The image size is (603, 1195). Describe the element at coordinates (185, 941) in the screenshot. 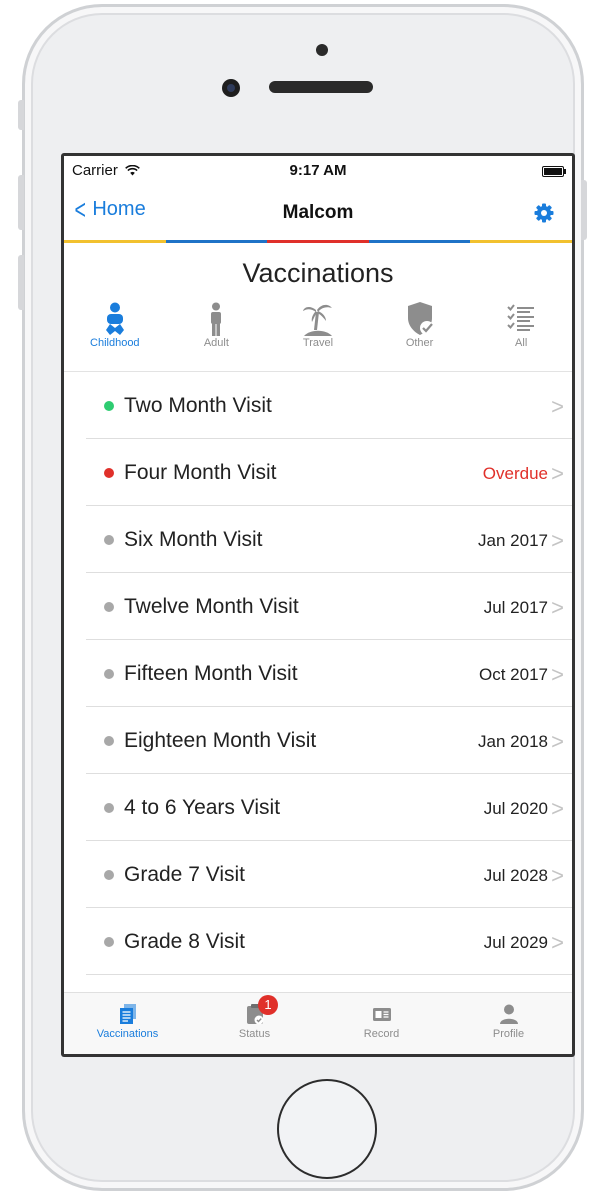

I see `visit-name: Grade 8 Visit` at that location.